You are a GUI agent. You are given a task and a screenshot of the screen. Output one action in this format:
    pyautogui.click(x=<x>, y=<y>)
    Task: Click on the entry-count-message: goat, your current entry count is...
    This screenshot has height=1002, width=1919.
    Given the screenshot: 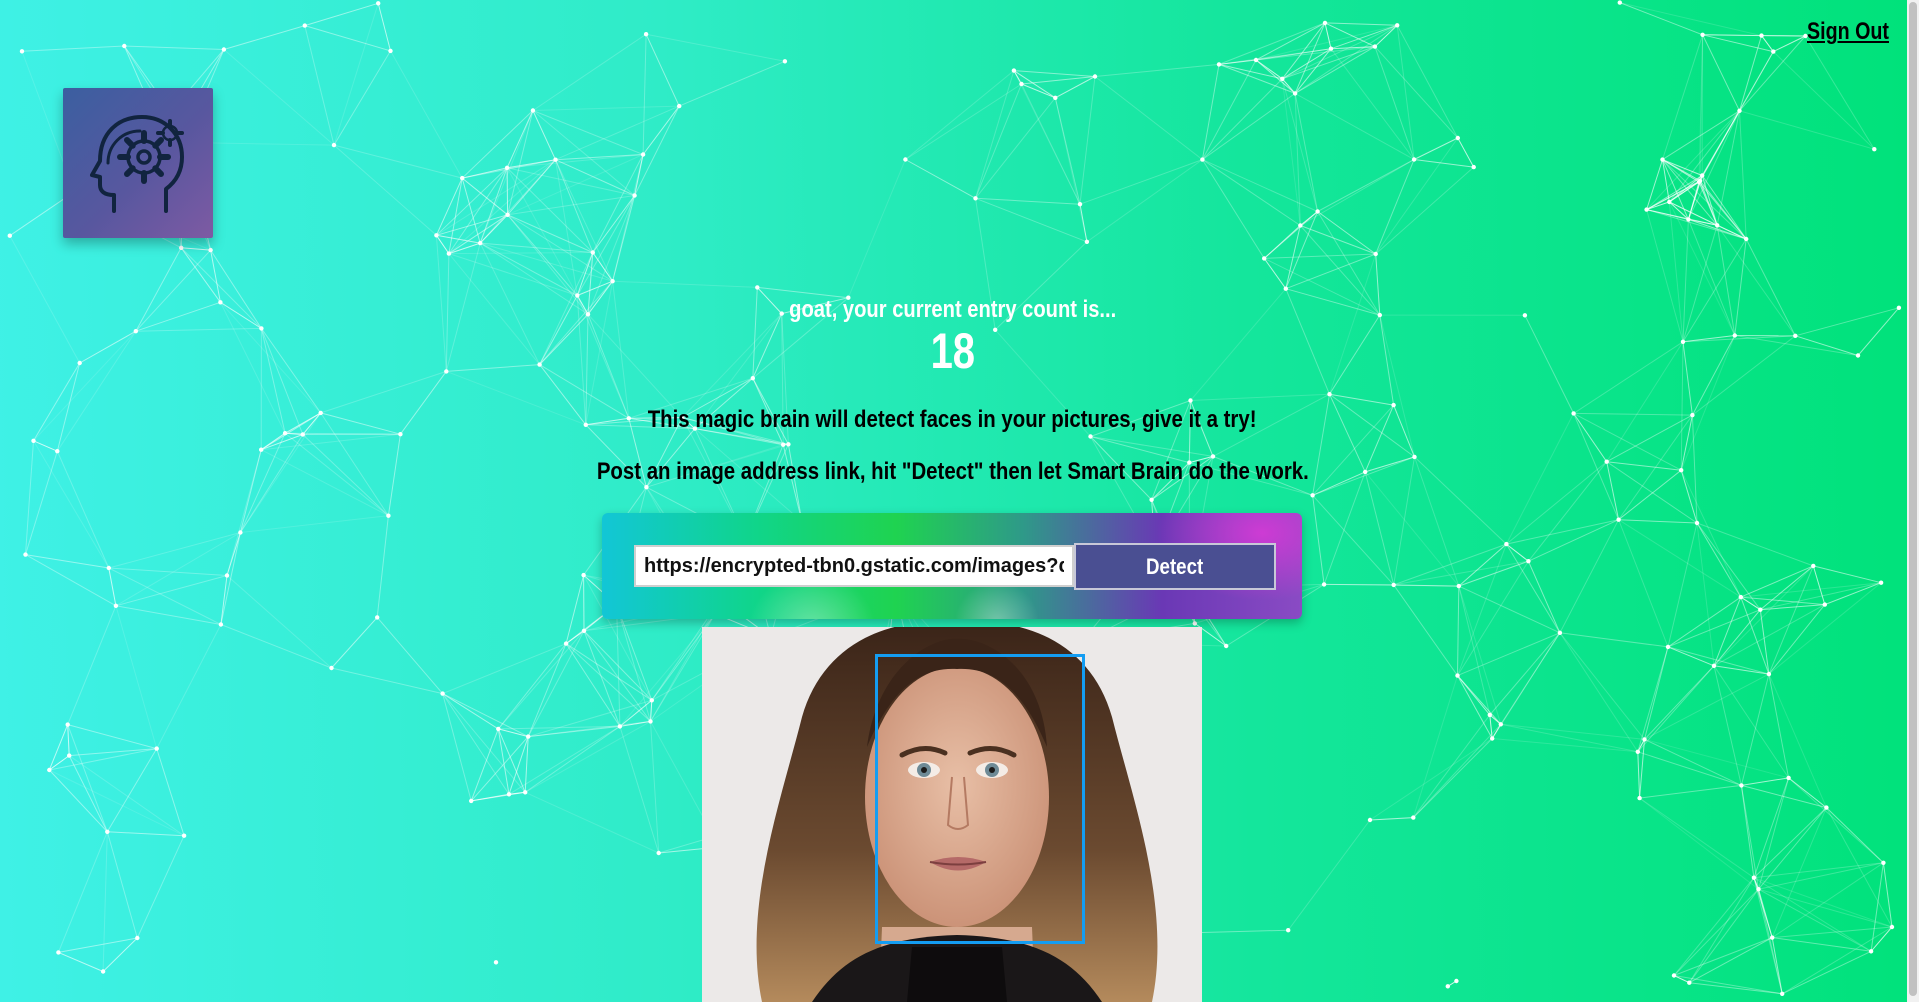 What is the action you would take?
    pyautogui.click(x=952, y=309)
    